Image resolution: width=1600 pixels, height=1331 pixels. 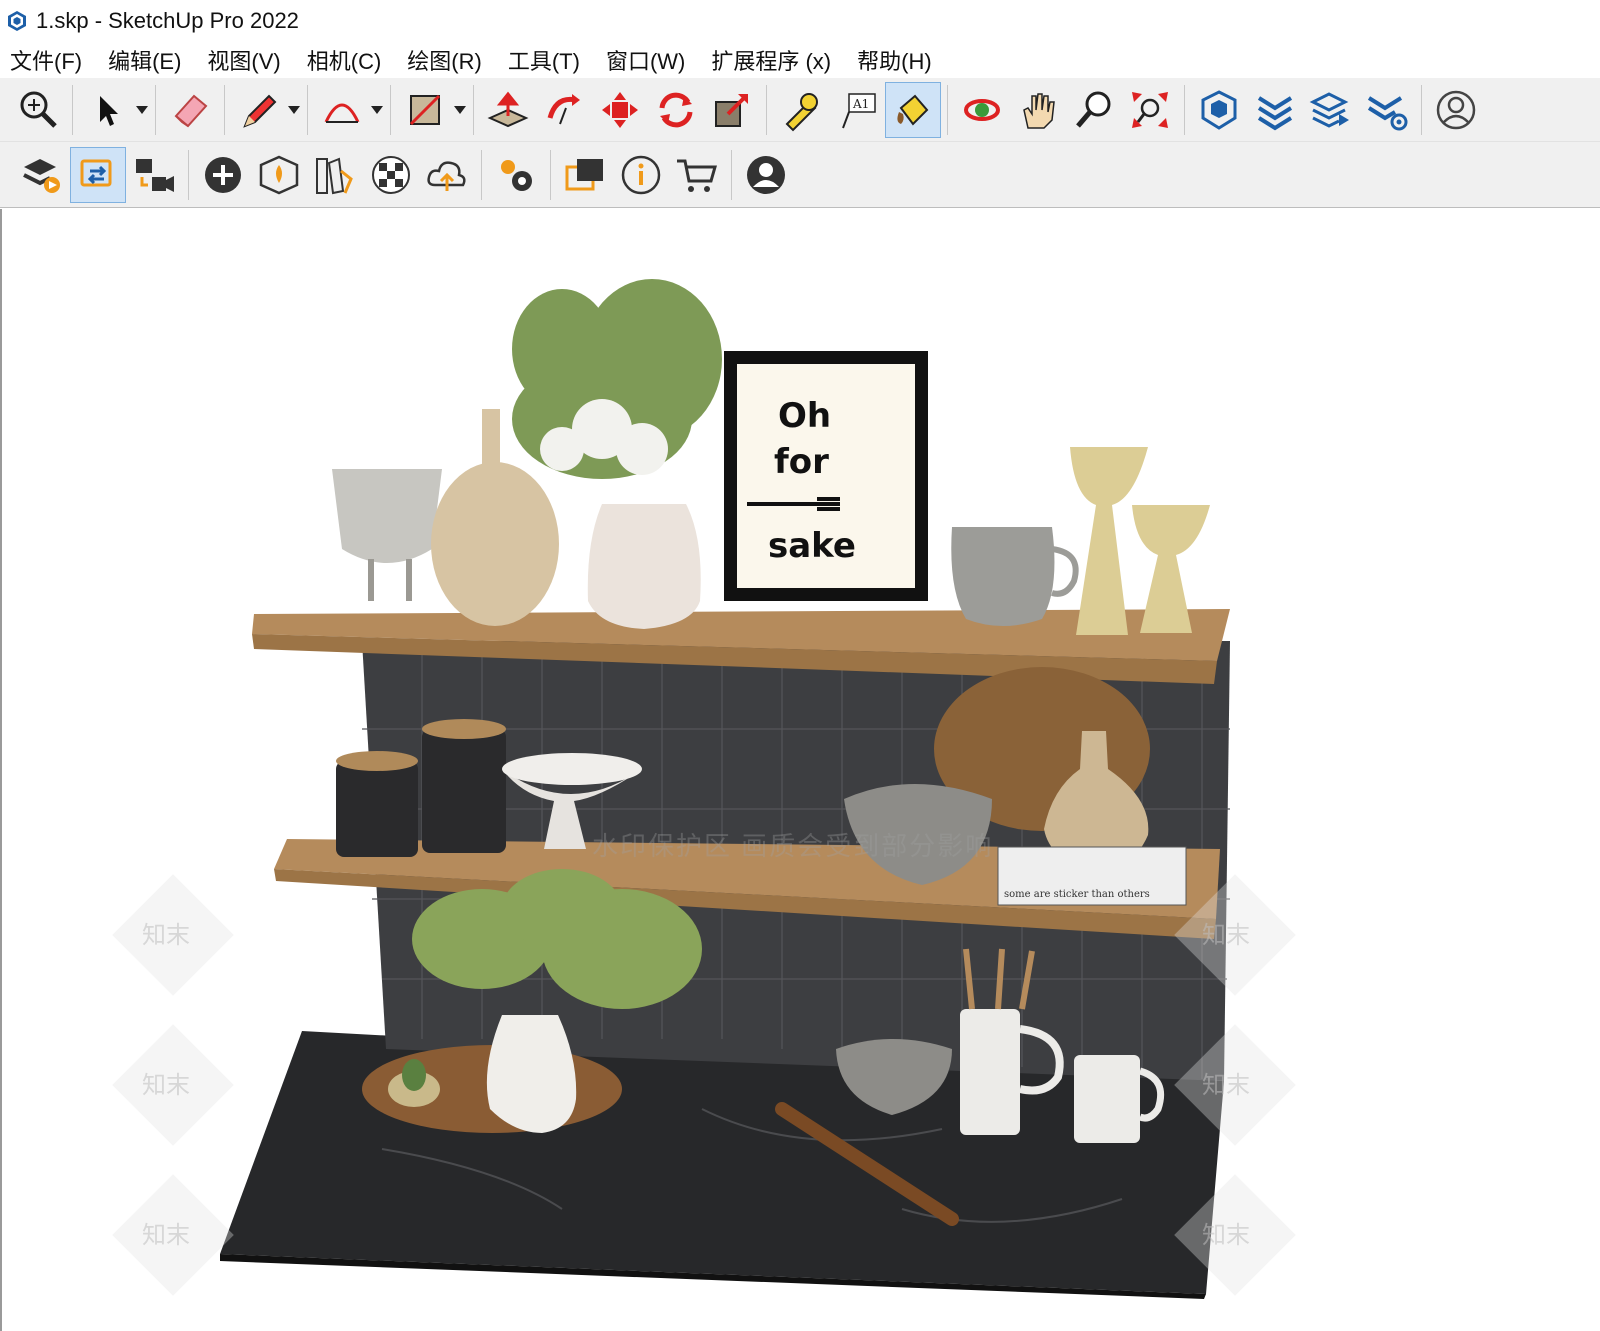 I want to click on black-canister-large, so click(x=464, y=791).